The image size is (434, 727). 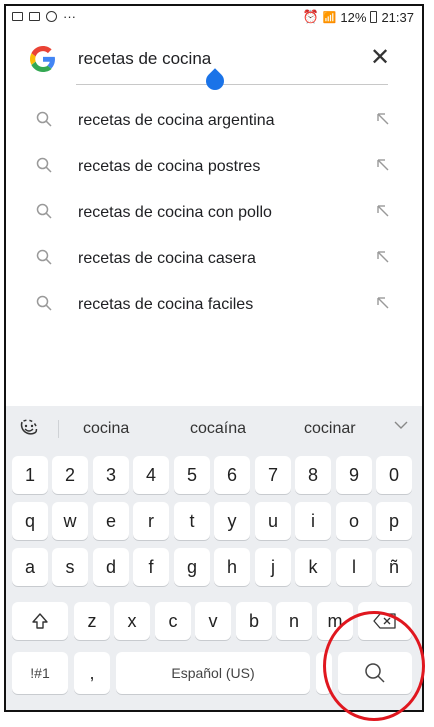 I want to click on key-l: l, so click(x=354, y=567).